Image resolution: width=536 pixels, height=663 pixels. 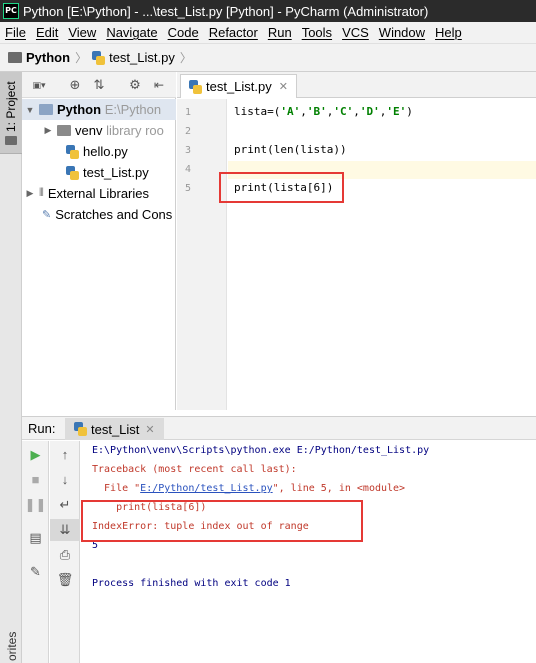 What do you see at coordinates (183, 32) in the screenshot?
I see `menu-code: Code` at bounding box center [183, 32].